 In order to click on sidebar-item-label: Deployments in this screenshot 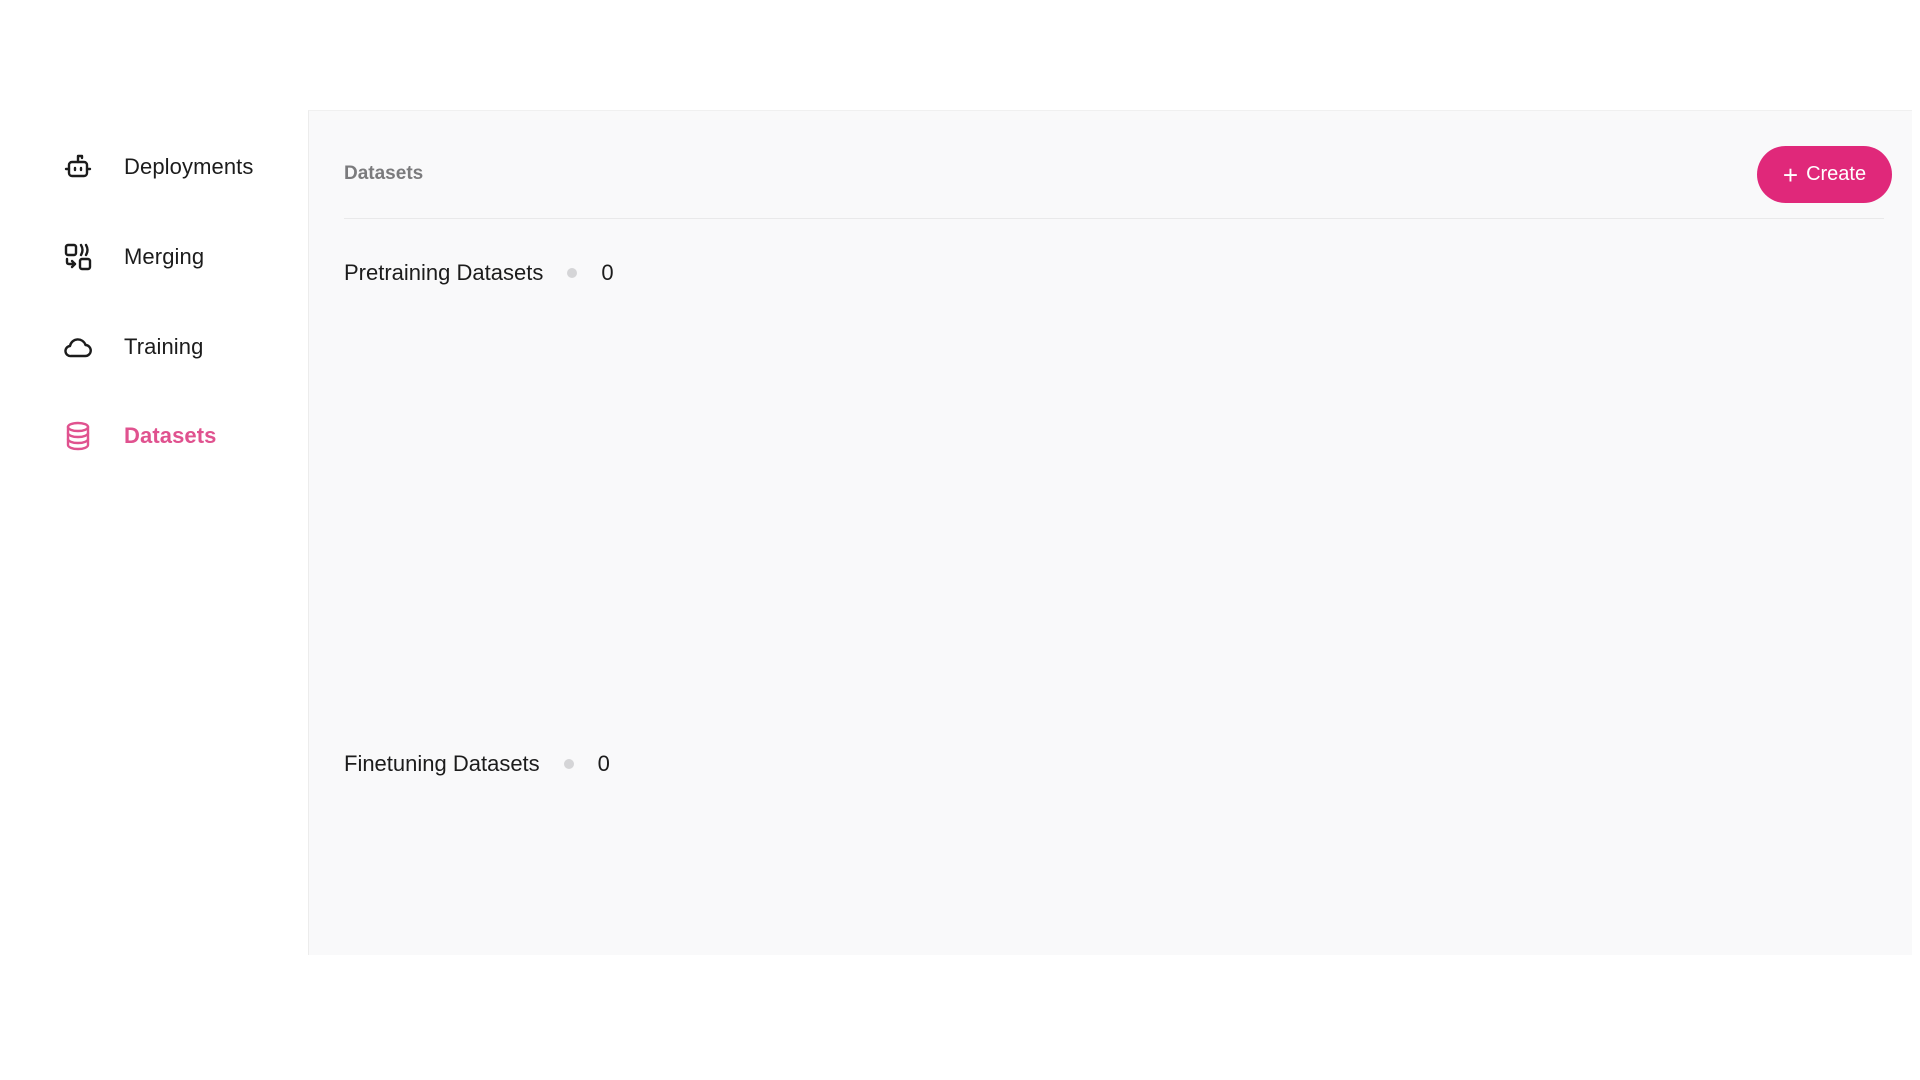, I will do `click(189, 166)`.